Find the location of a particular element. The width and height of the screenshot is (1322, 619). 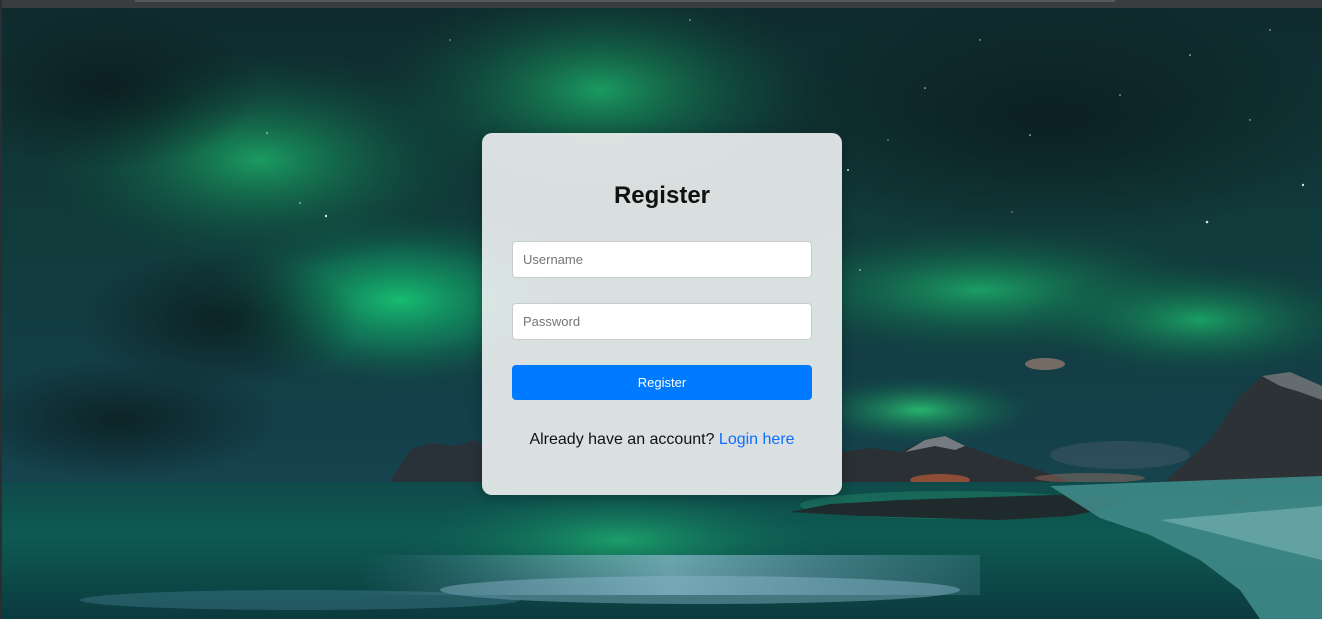

register-title: Register is located at coordinates (662, 195).